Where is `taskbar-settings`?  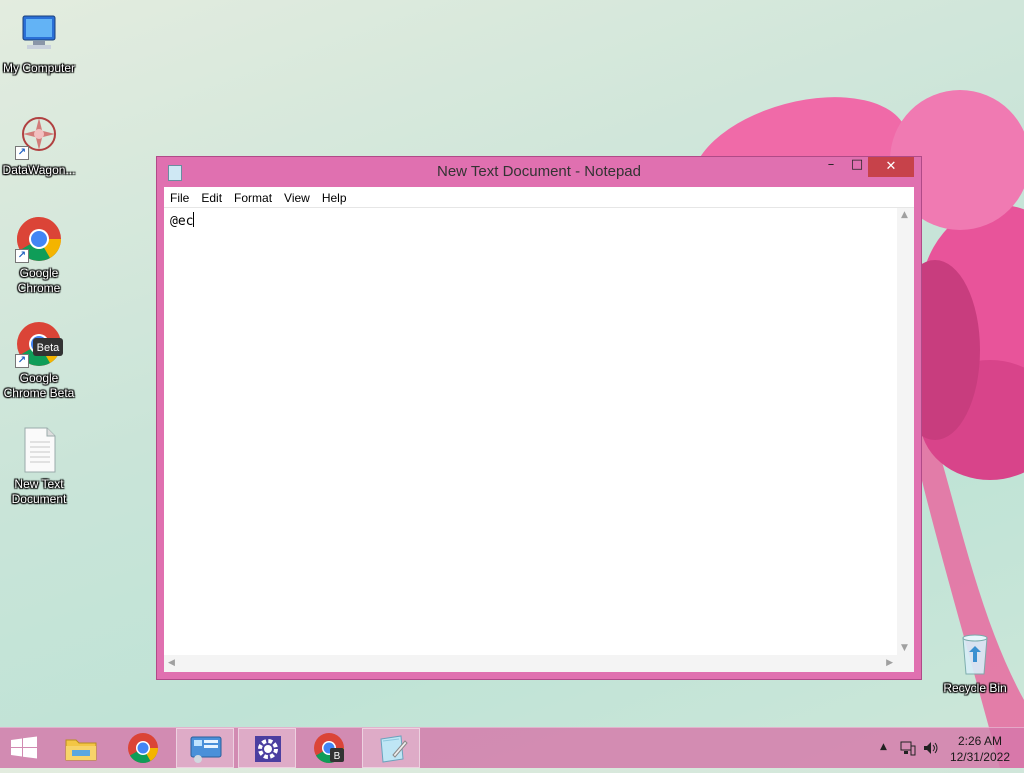 taskbar-settings is located at coordinates (267, 748).